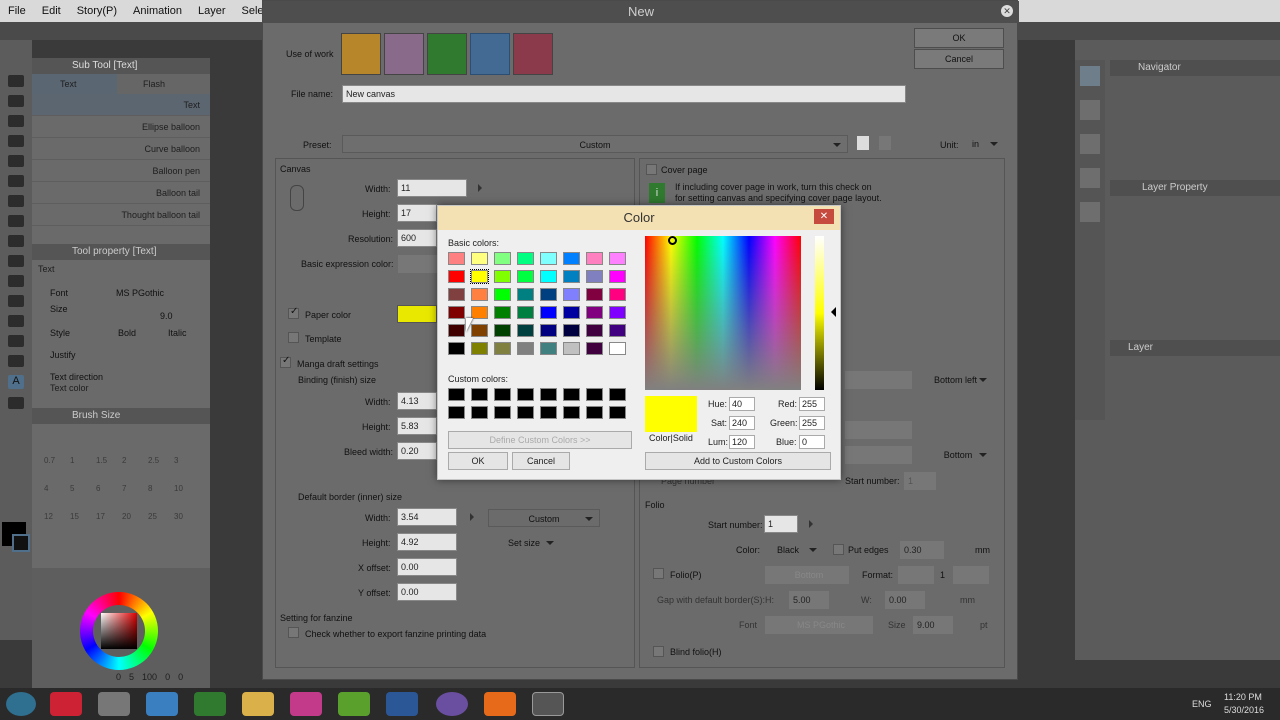  I want to click on bold-toggle: Bold, so click(127, 333).